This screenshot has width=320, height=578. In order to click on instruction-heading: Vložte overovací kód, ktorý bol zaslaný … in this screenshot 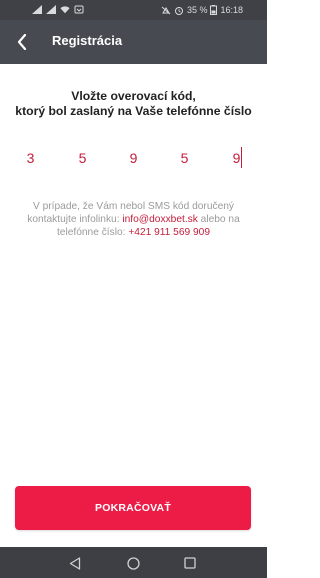, I will do `click(133, 104)`.